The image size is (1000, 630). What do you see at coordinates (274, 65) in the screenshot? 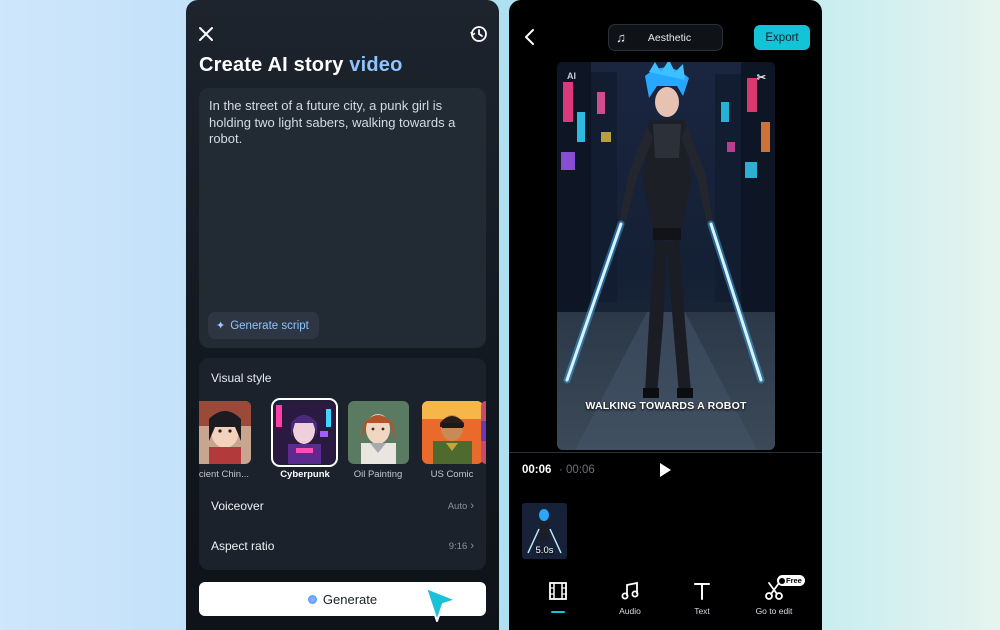
I see `page-title-main: Create AI story` at bounding box center [274, 65].